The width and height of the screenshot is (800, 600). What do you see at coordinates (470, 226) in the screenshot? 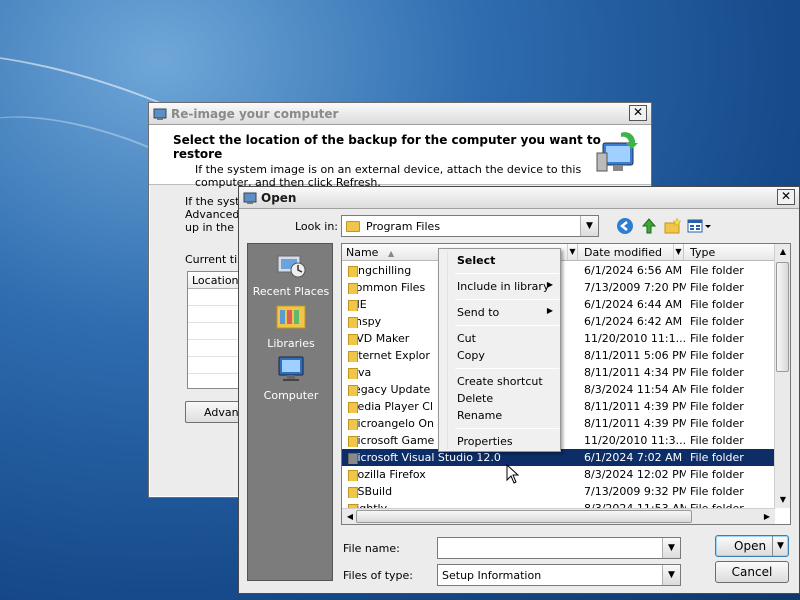
I see `look-in-dropdown: Program Files ▼` at bounding box center [470, 226].